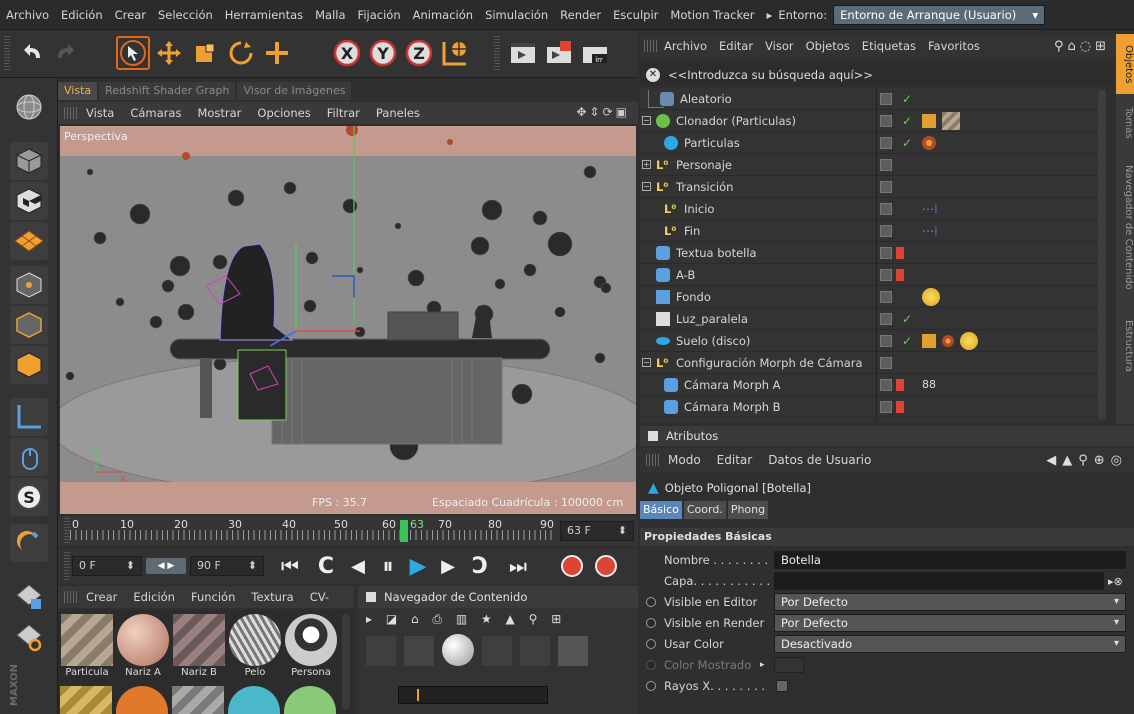 The image size is (1134, 714). I want to click on object-row: Cámara Morph A 88, so click(873, 385).